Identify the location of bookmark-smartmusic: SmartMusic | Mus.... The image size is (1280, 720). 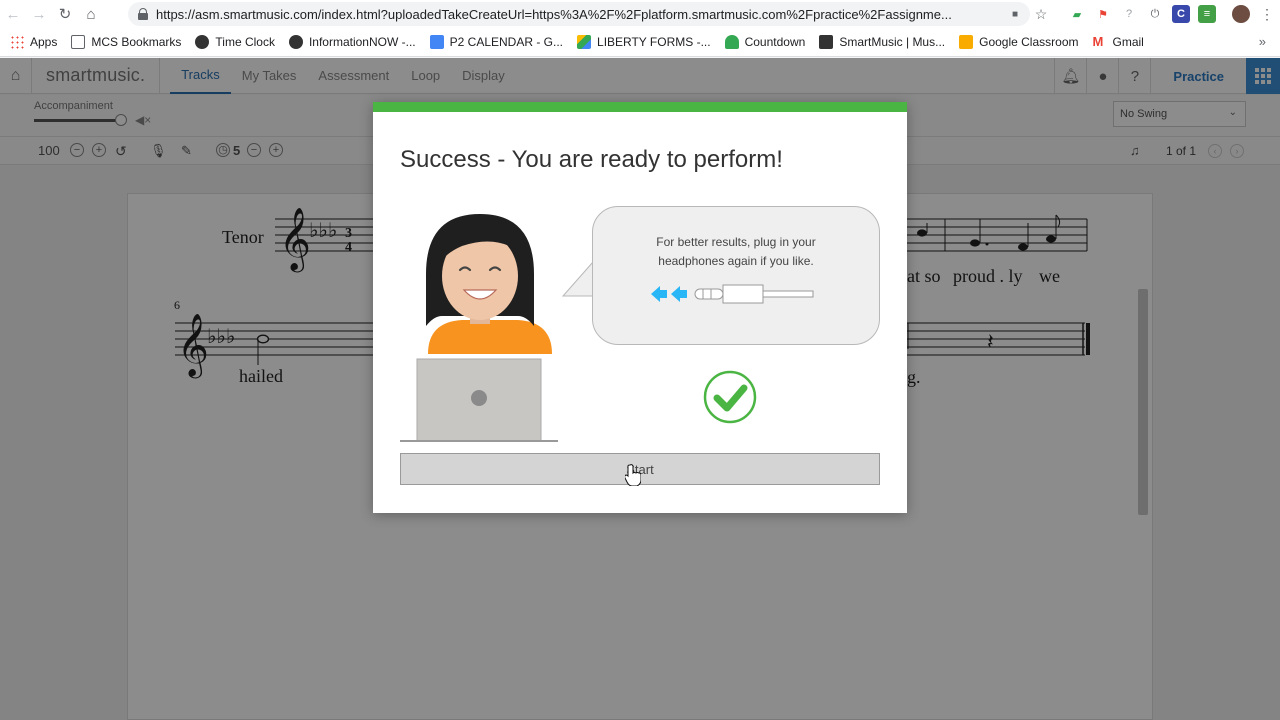
(882, 42).